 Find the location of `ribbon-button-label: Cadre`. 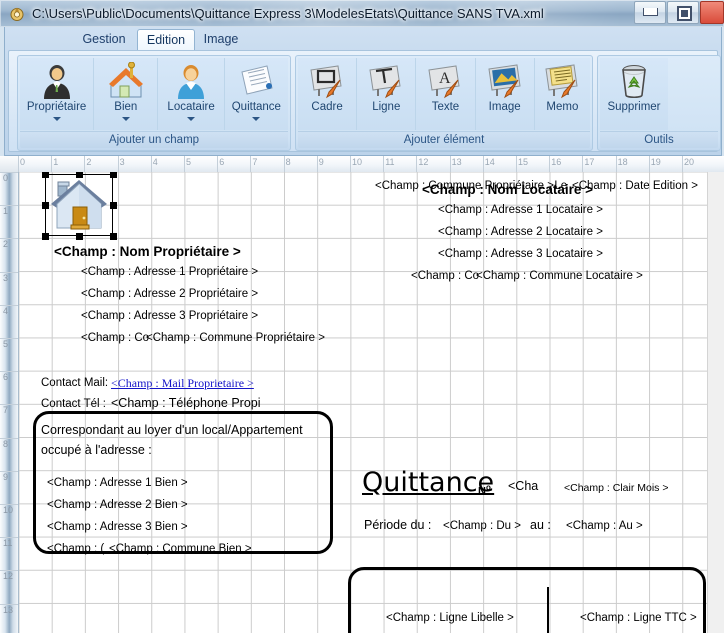

ribbon-button-label: Cadre is located at coordinates (327, 107).